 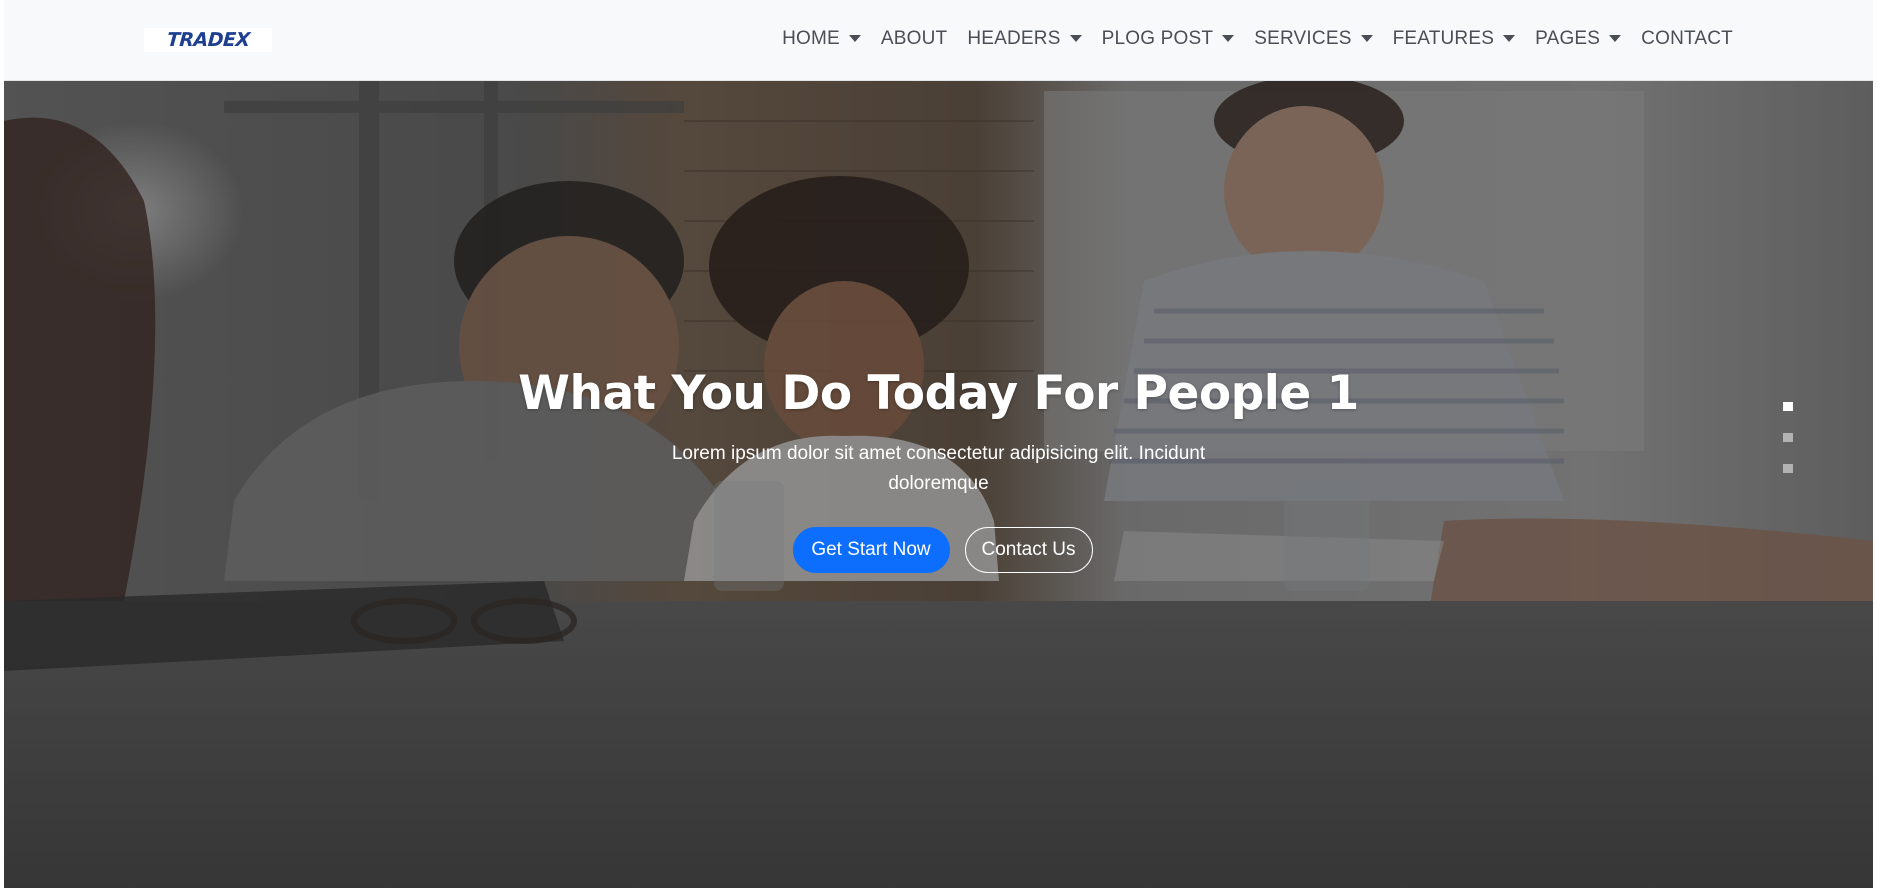 I want to click on nav-item-contact: CONTACT, so click(x=1687, y=39).